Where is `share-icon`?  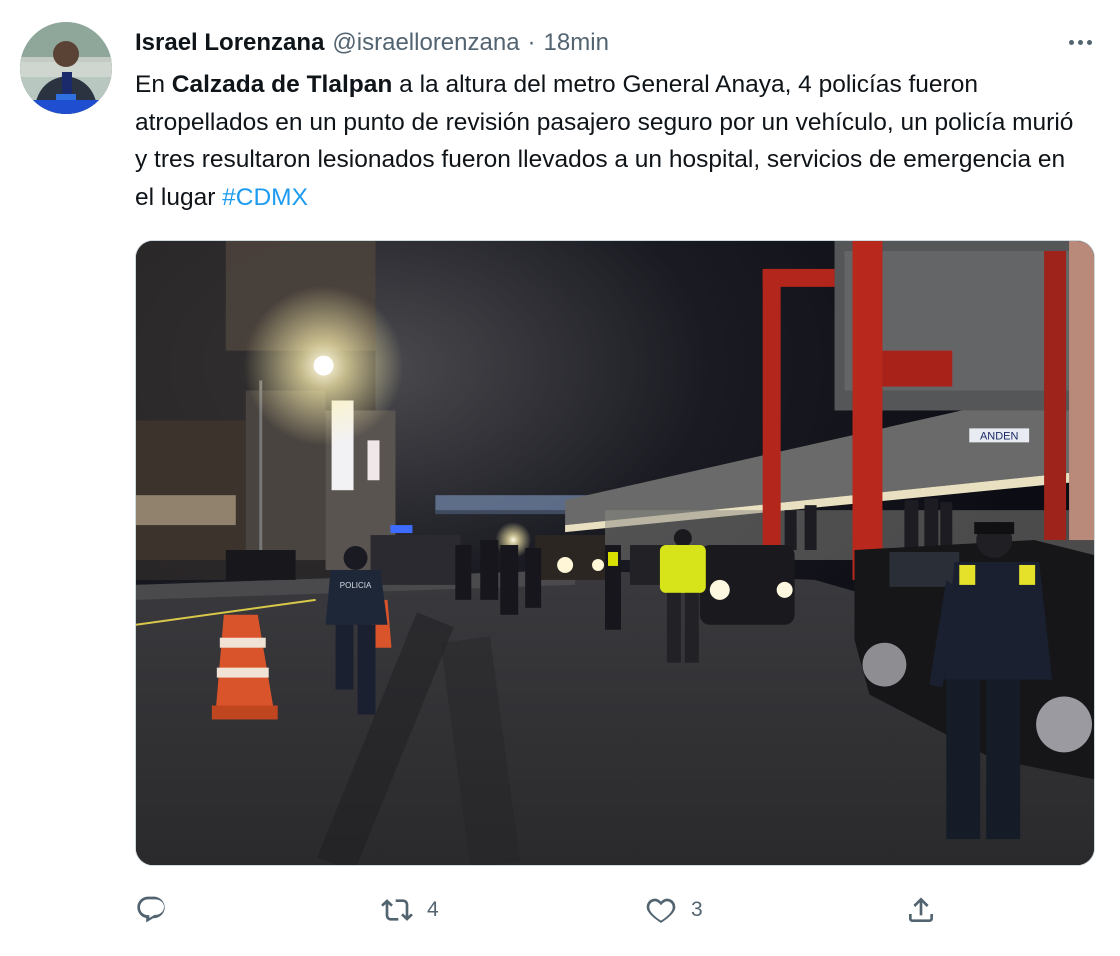
share-icon is located at coordinates (921, 909).